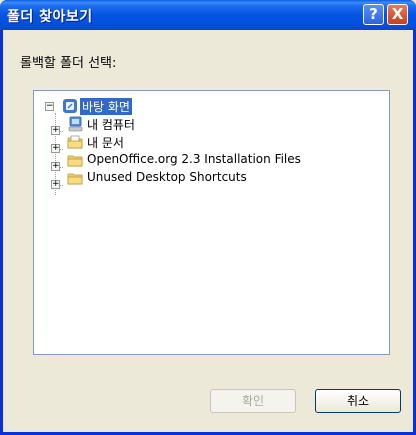 The width and height of the screenshot is (416, 435). What do you see at coordinates (358, 401) in the screenshot?
I see `cancel-button: 취소` at bounding box center [358, 401].